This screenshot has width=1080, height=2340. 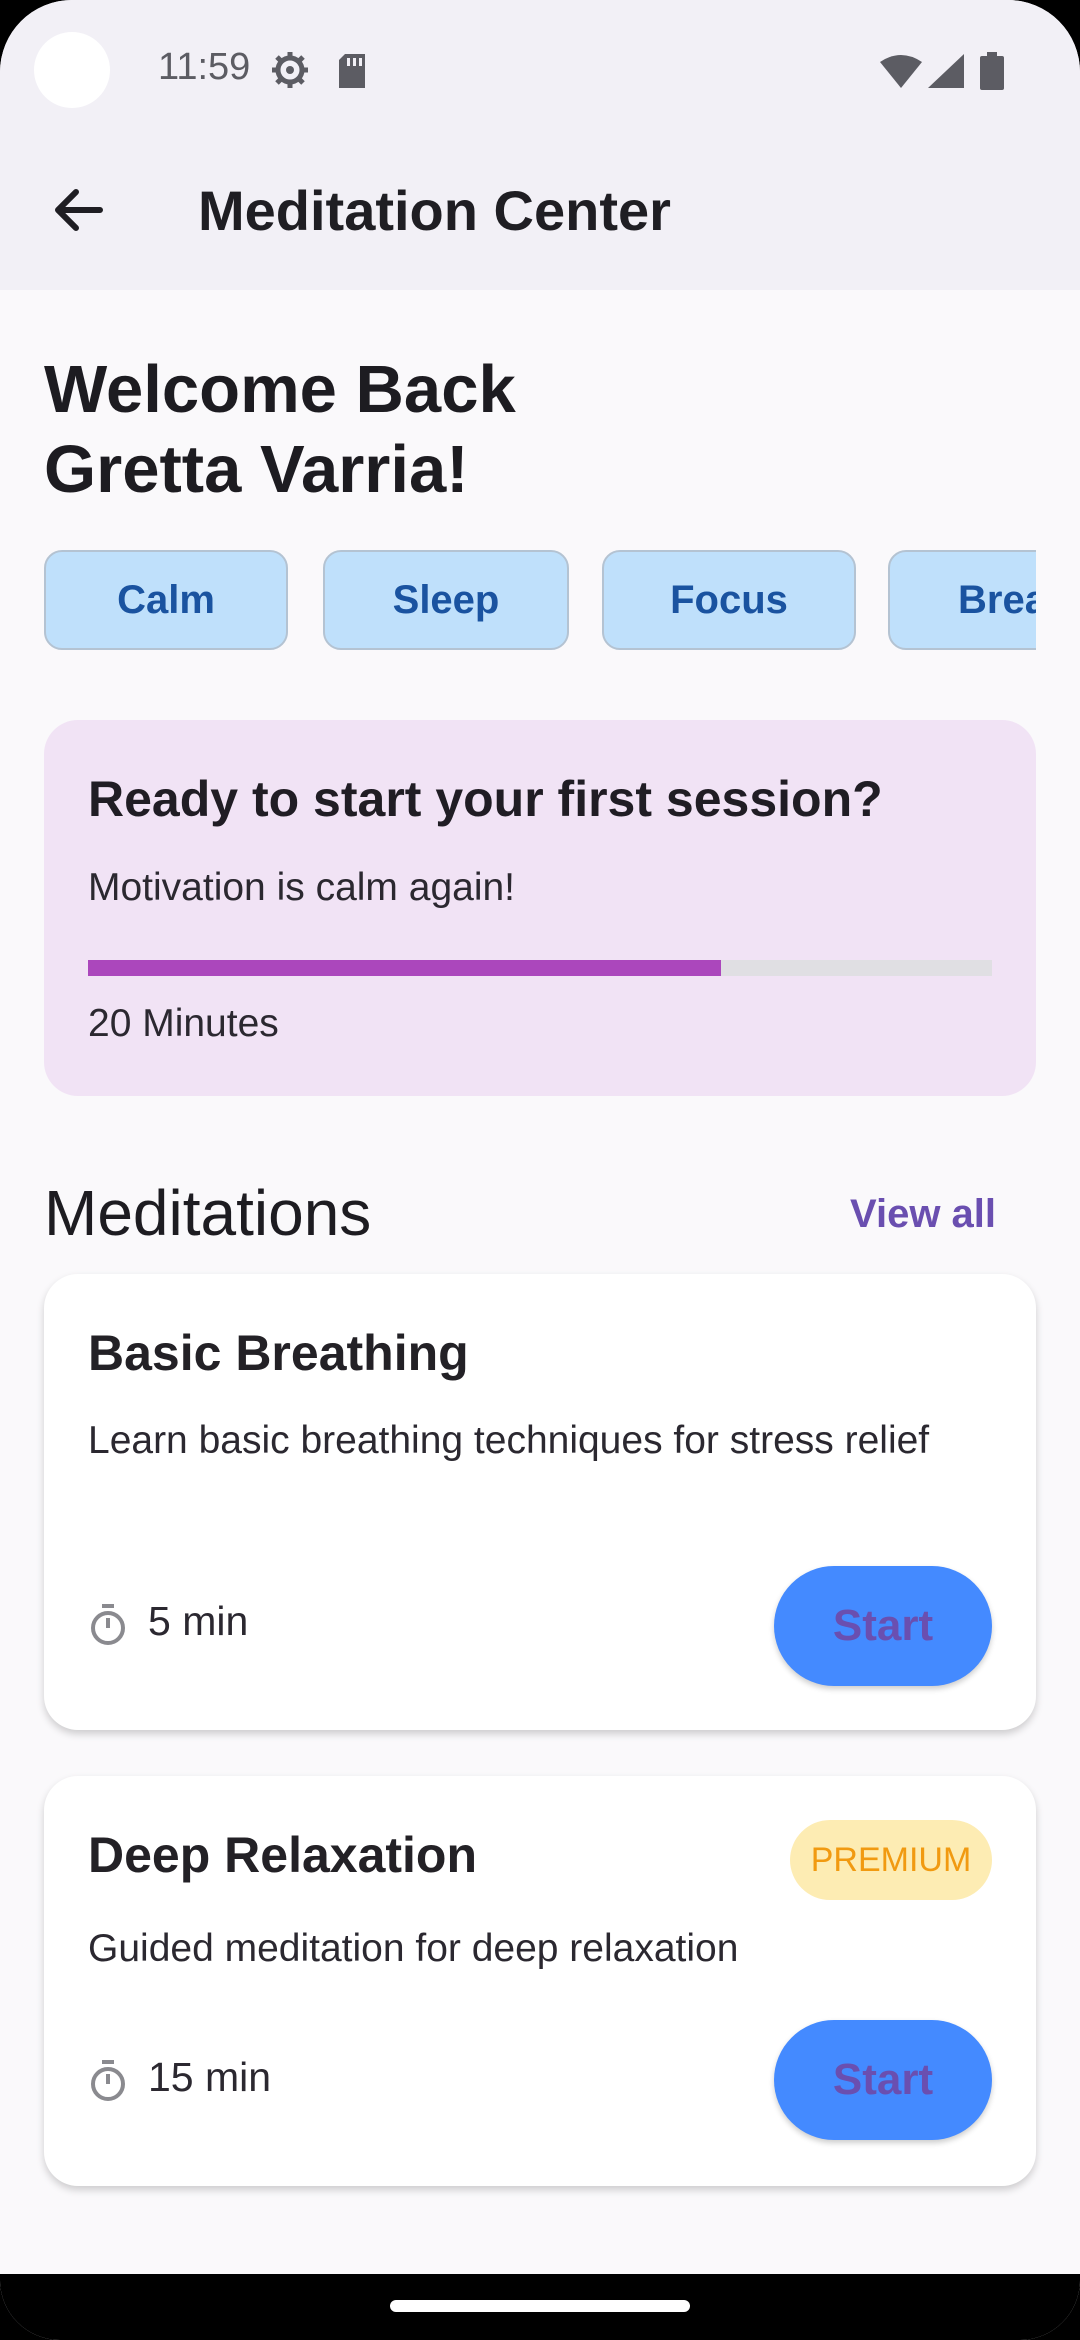 I want to click on welcome-line: Welcome Back, so click(x=280, y=389).